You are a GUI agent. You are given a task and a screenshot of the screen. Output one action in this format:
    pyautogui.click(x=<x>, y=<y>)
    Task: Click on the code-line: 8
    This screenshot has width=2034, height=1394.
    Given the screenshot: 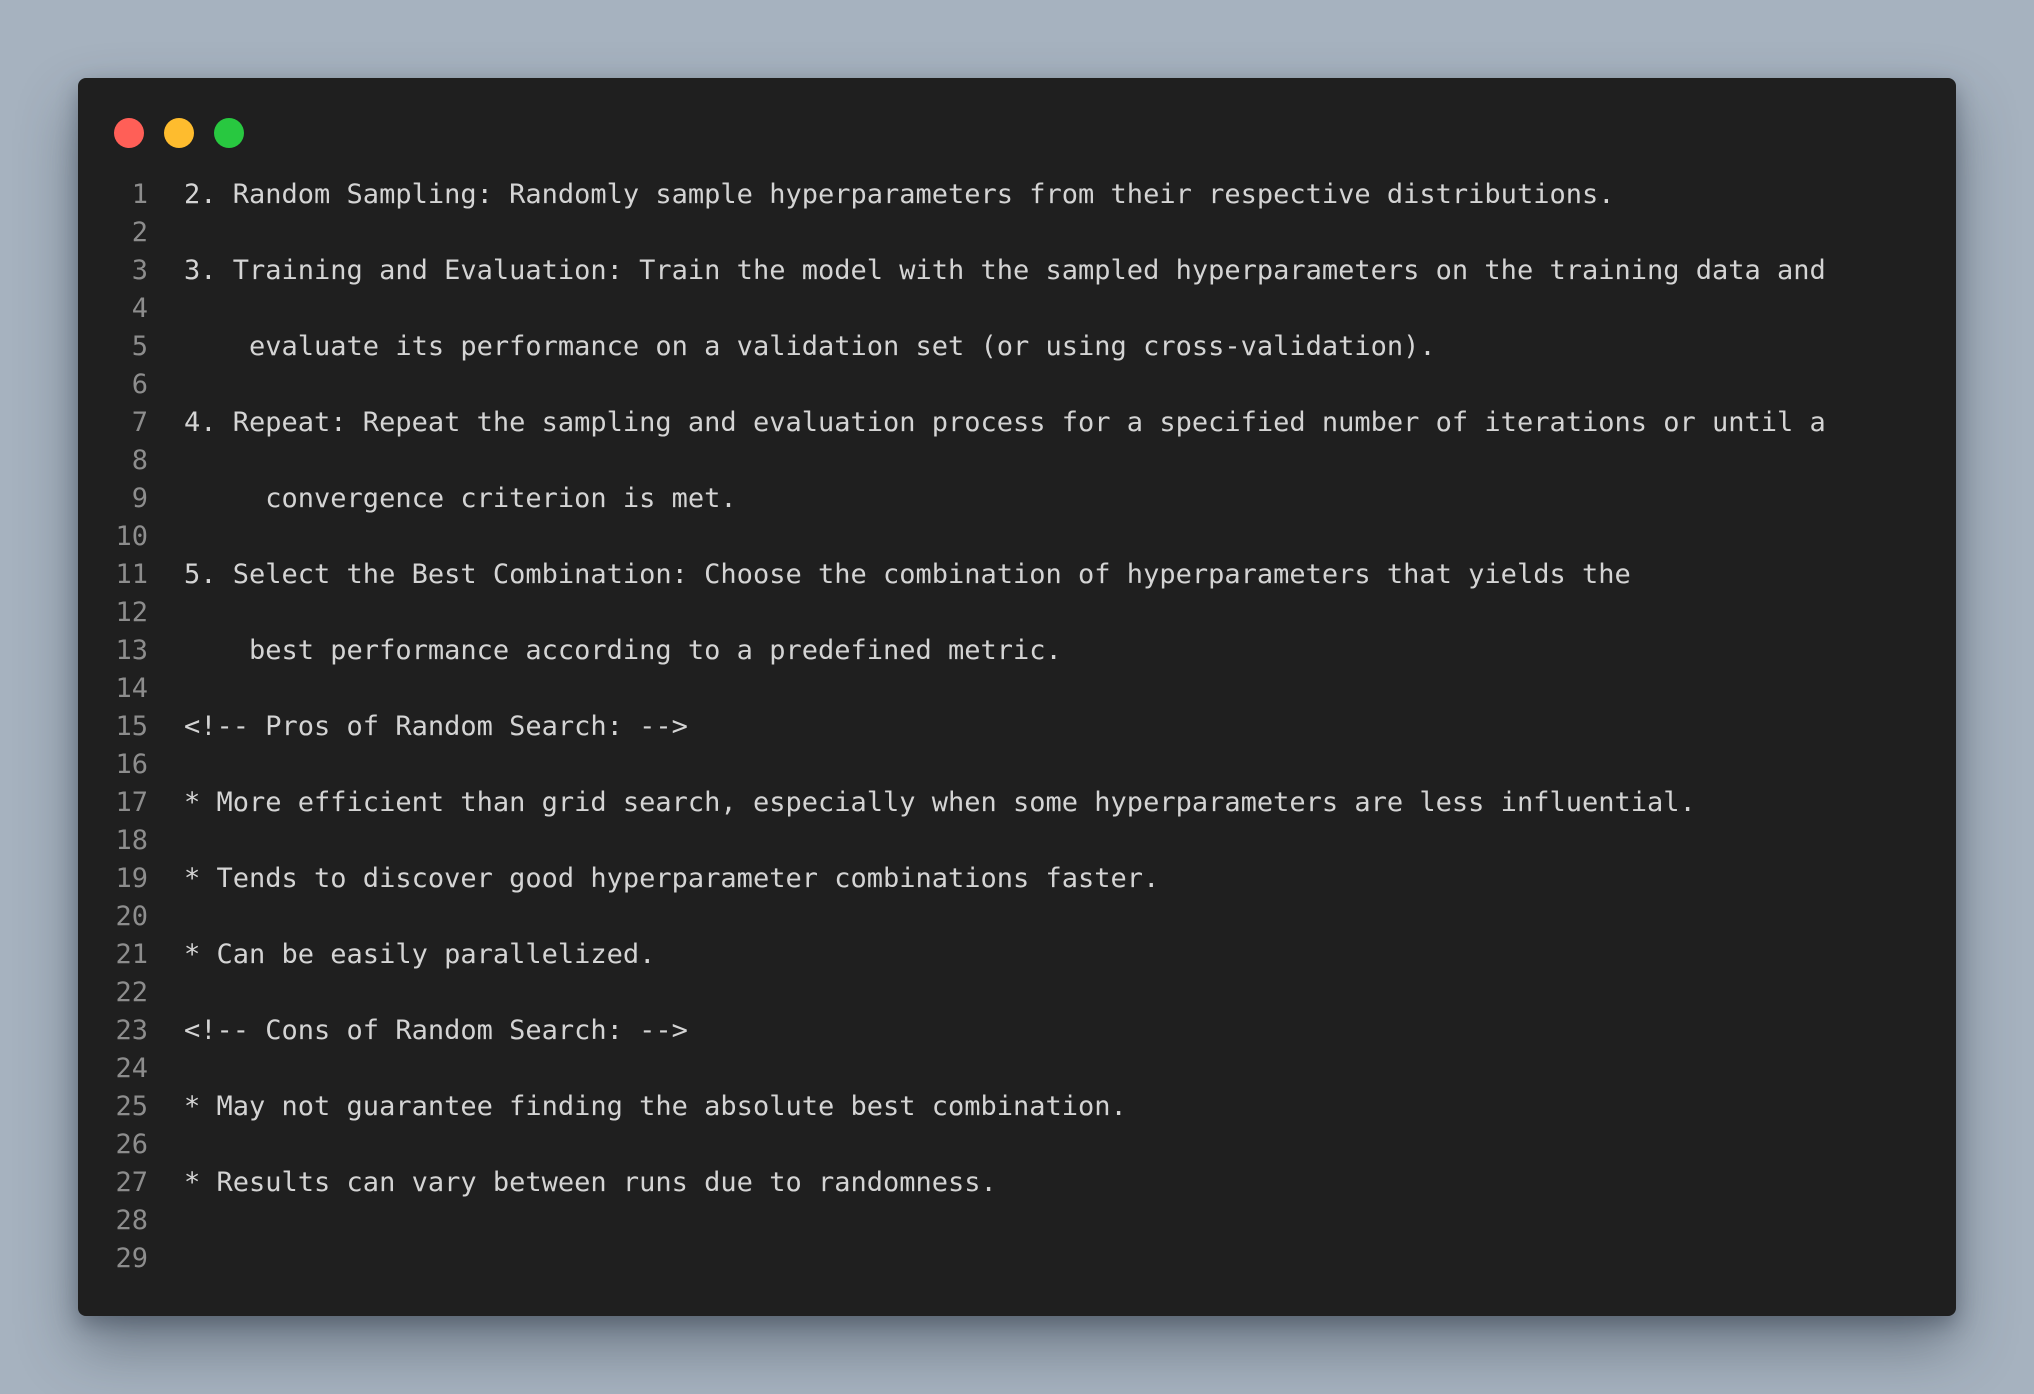 What is the action you would take?
    pyautogui.click(x=1017, y=461)
    